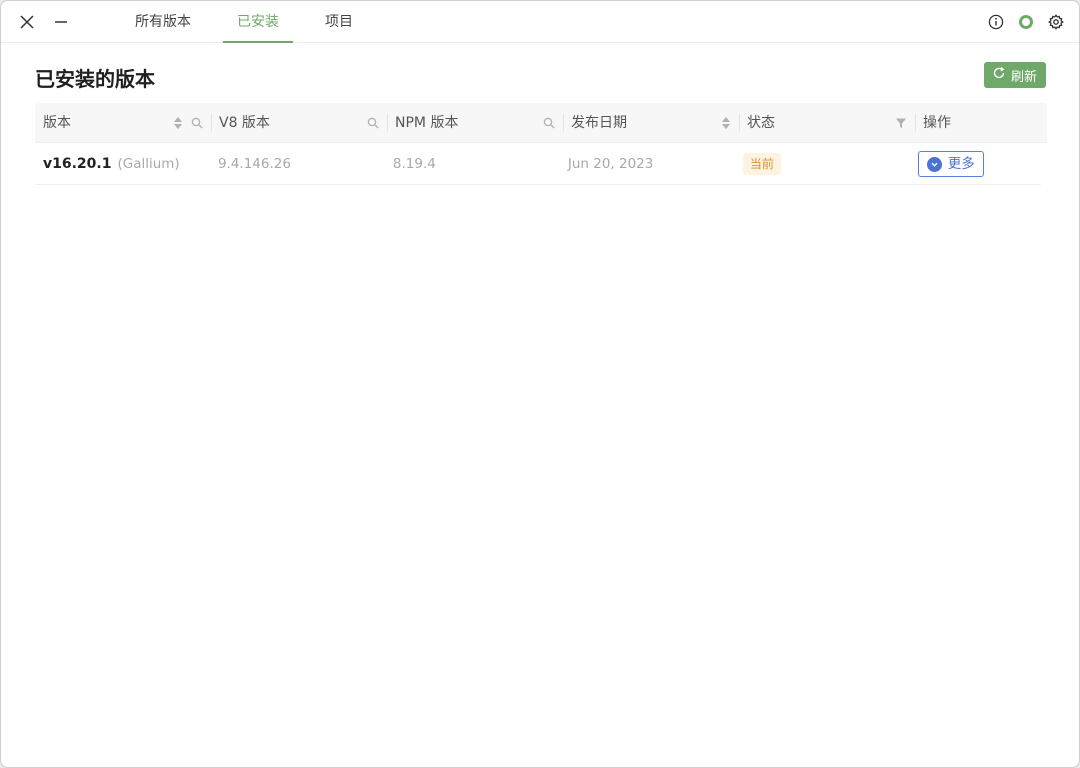  I want to click on refresh-icon, so click(999, 75).